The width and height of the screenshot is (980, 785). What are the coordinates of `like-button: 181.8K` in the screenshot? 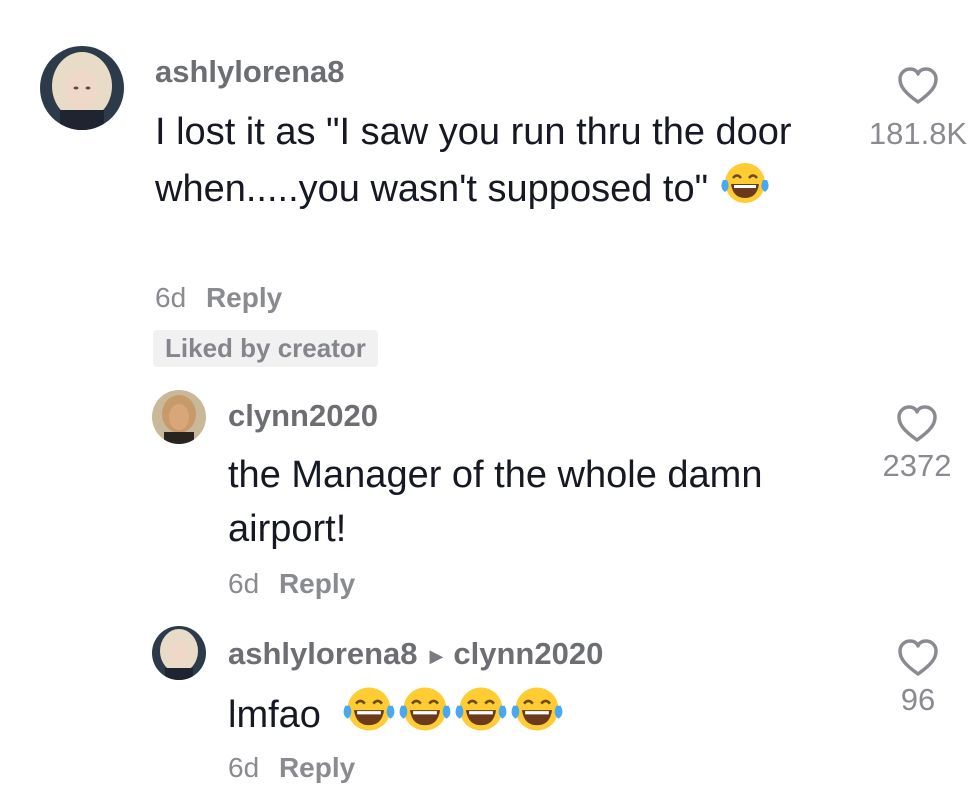 It's located at (918, 109).